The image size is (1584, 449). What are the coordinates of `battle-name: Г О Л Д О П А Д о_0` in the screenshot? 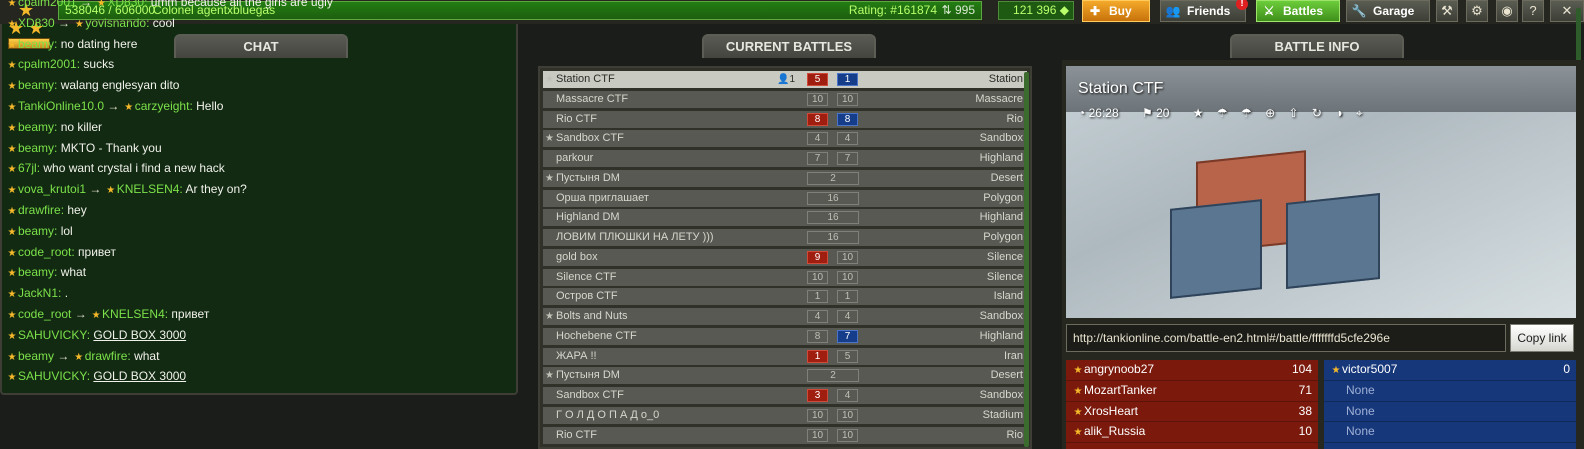 It's located at (608, 414).